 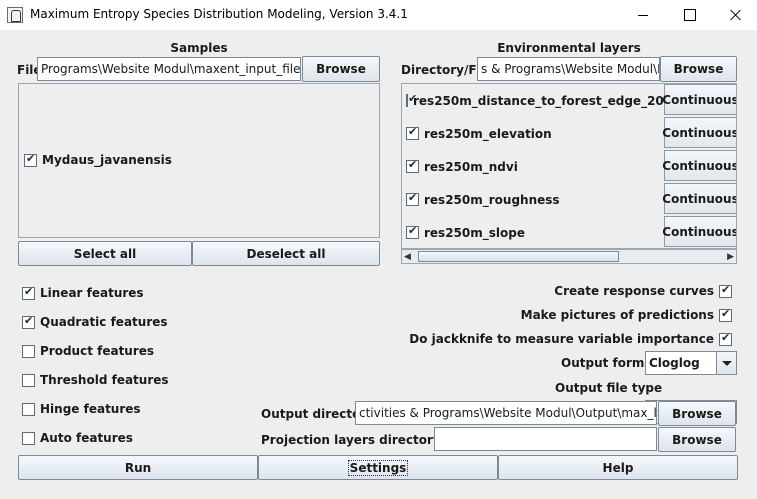 What do you see at coordinates (407, 257) in the screenshot?
I see `scroll-left-icon: ◀` at bounding box center [407, 257].